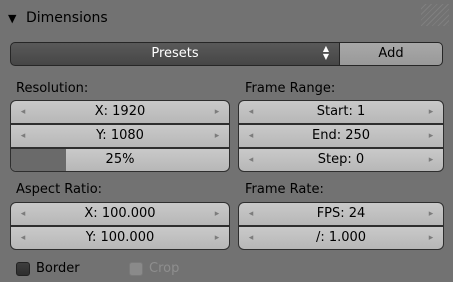 The width and height of the screenshot is (453, 282). I want to click on border-checkbox-label: Border, so click(58, 268).